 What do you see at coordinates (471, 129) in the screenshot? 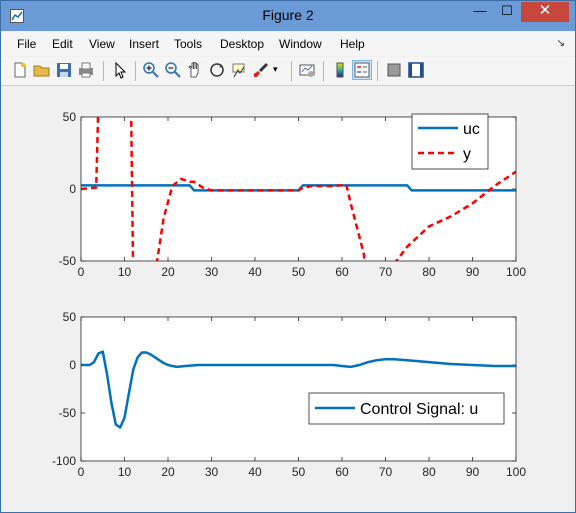
I see `legend-label-uc: uc` at bounding box center [471, 129].